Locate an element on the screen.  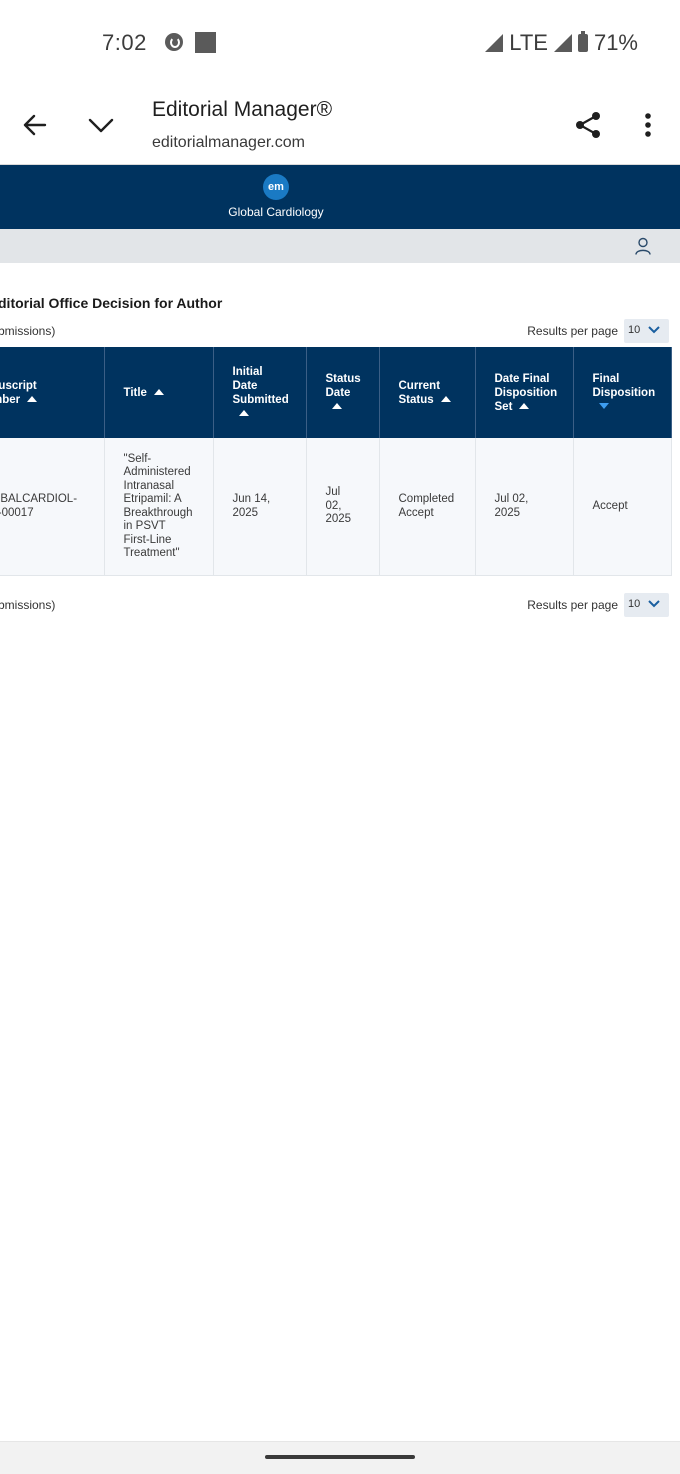
submissions-count-bottom: bmissions) is located at coordinates (28, 605).